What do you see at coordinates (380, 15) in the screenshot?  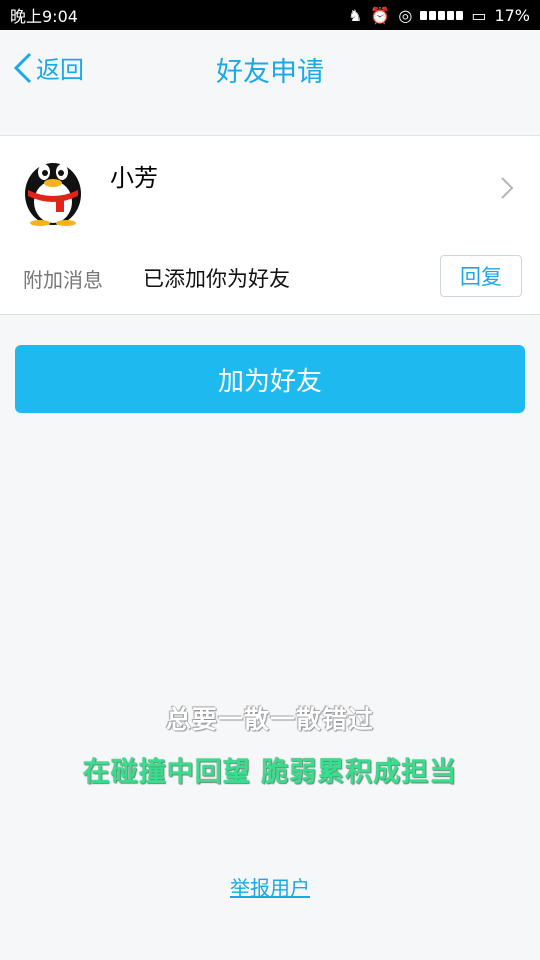 I see `alarm-icon: ⏰` at bounding box center [380, 15].